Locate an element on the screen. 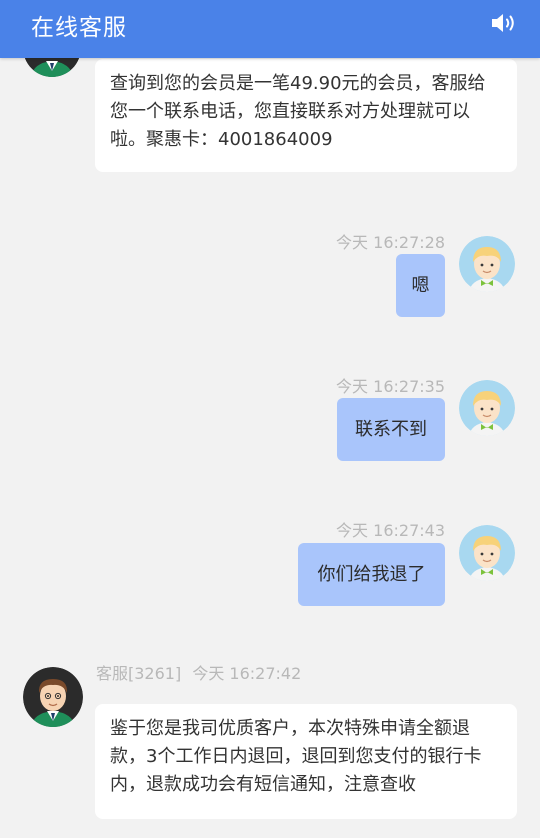 This screenshot has width=540, height=838. message-sender-info: 客服[3261] 今天 16:27:42 is located at coordinates (198, 672).